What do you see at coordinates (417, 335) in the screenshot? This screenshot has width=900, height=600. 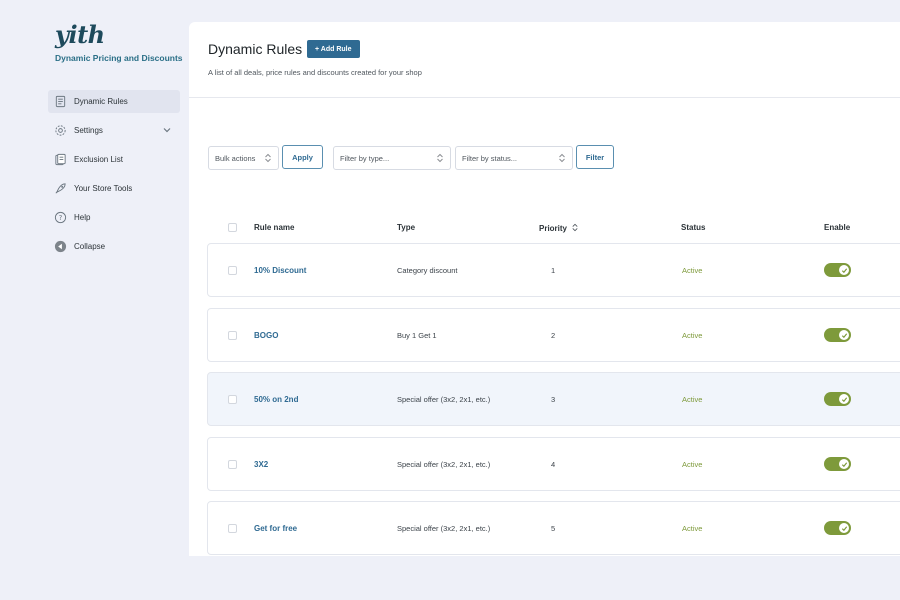 I see `rule-type: Buy 1 Get 1` at bounding box center [417, 335].